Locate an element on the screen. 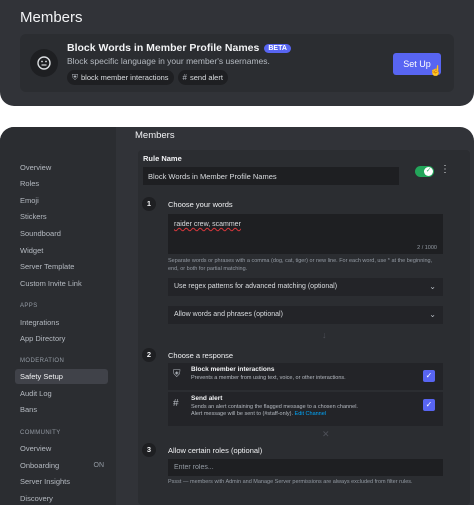 The image size is (474, 505). sidebar-item-safety-setup: Safety Setup is located at coordinates (61, 376).